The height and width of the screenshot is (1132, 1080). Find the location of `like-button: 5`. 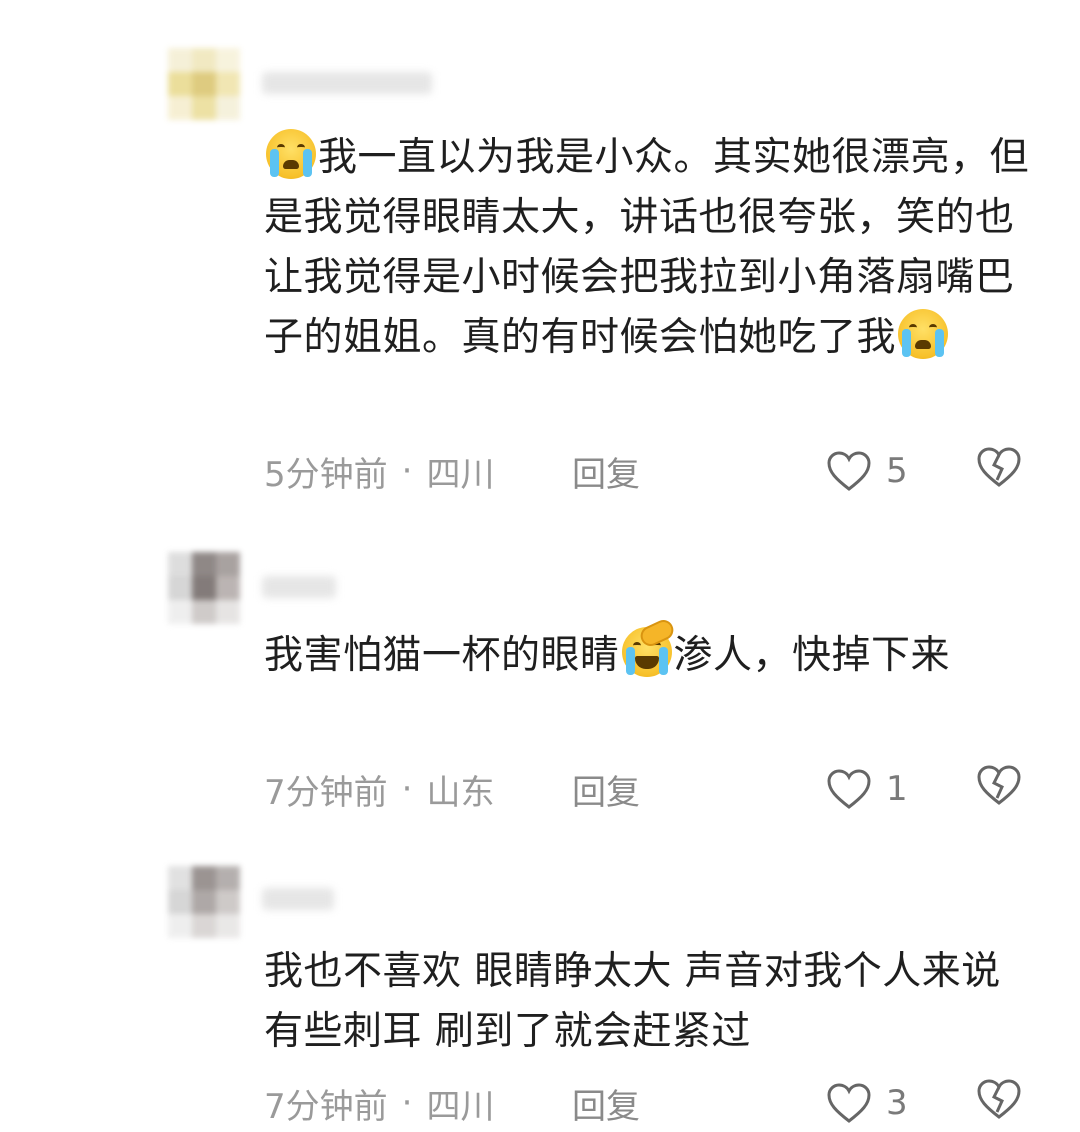

like-button: 5 is located at coordinates (867, 471).